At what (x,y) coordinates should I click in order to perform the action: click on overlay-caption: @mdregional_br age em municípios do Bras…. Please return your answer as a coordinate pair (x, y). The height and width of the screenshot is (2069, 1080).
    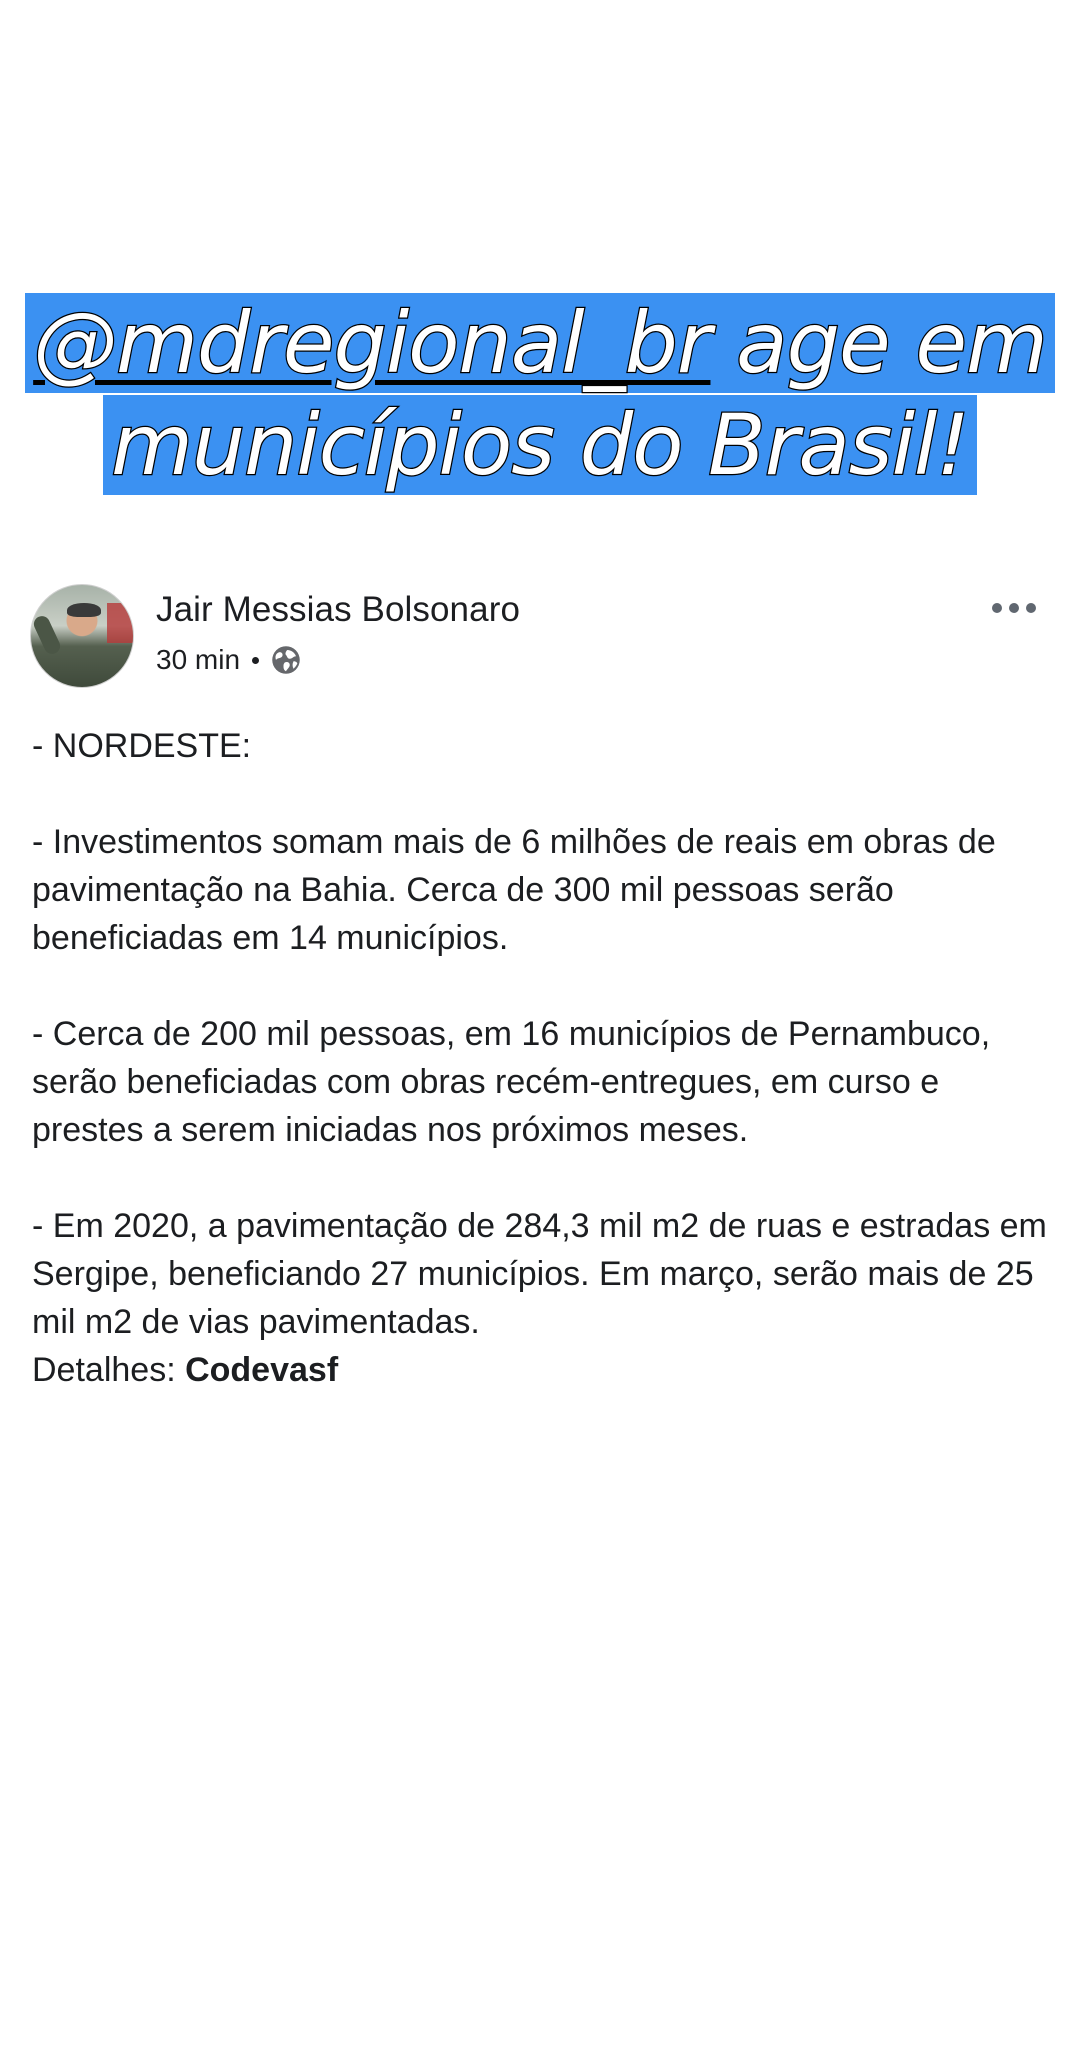
    Looking at the image, I should click on (540, 394).